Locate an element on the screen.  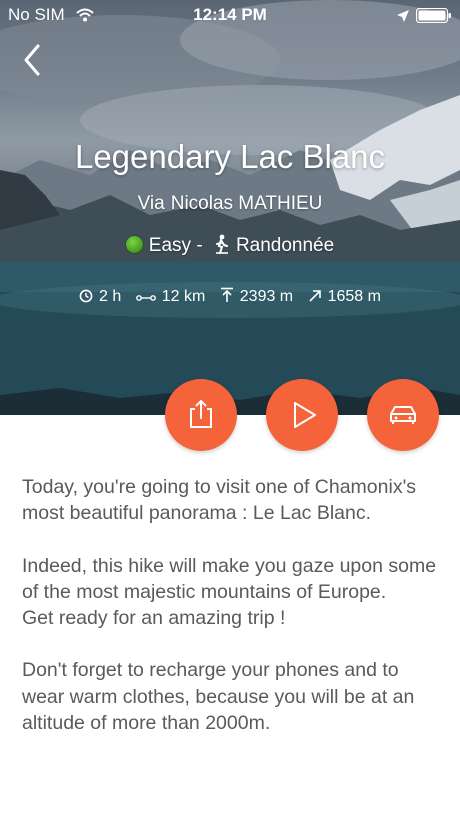
difficulty-dot-icon is located at coordinates (134, 244).